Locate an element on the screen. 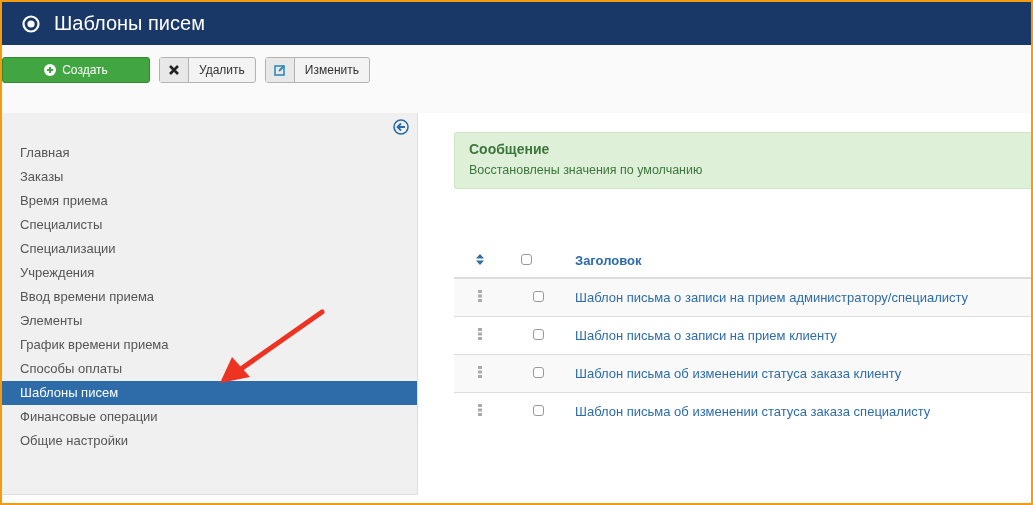 The image size is (1033, 505). page-title: Шаблоны писем is located at coordinates (129, 23).